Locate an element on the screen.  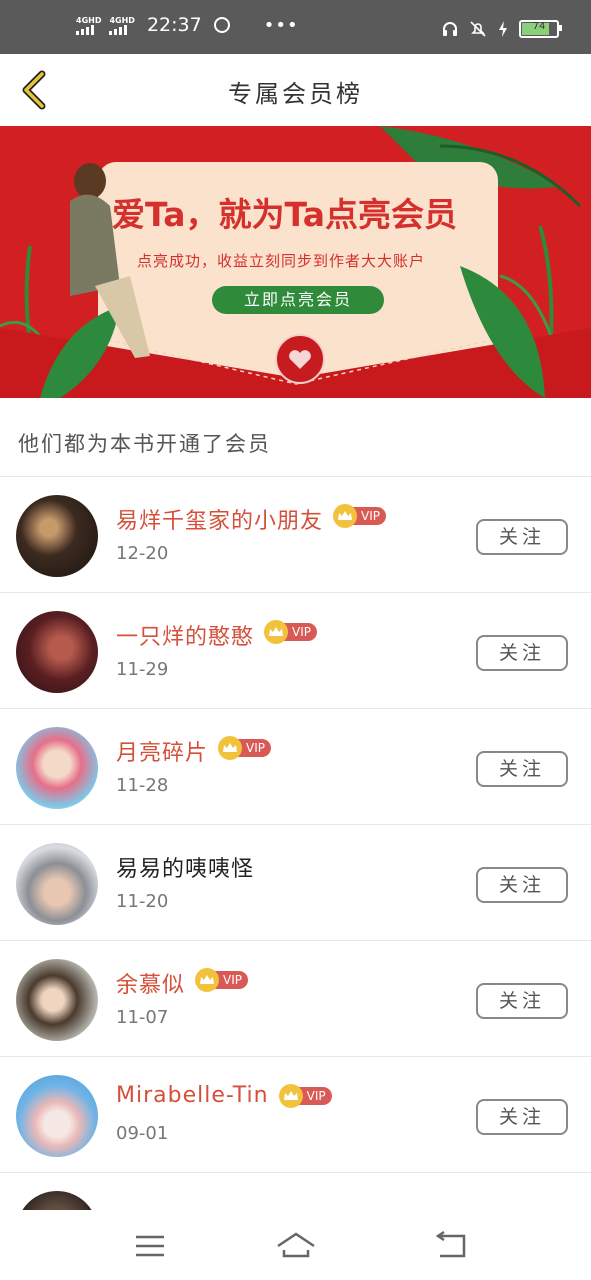
more-dots: ••• is located at coordinates (281, 25).